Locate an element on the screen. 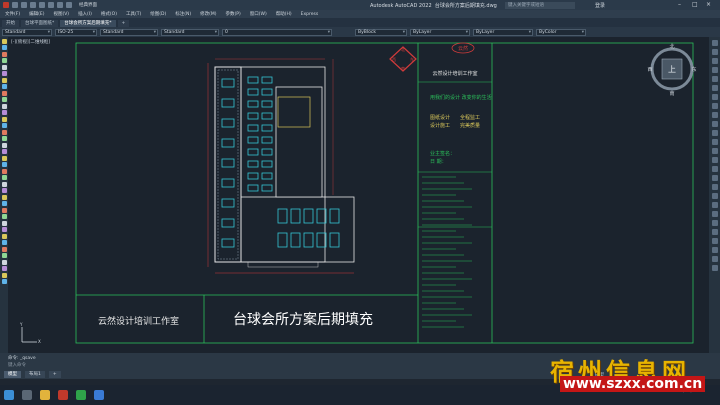 Image resolution: width=720 pixels, height=405 pixels. menu-item-insert: 插入(I) is located at coordinates (85, 14).